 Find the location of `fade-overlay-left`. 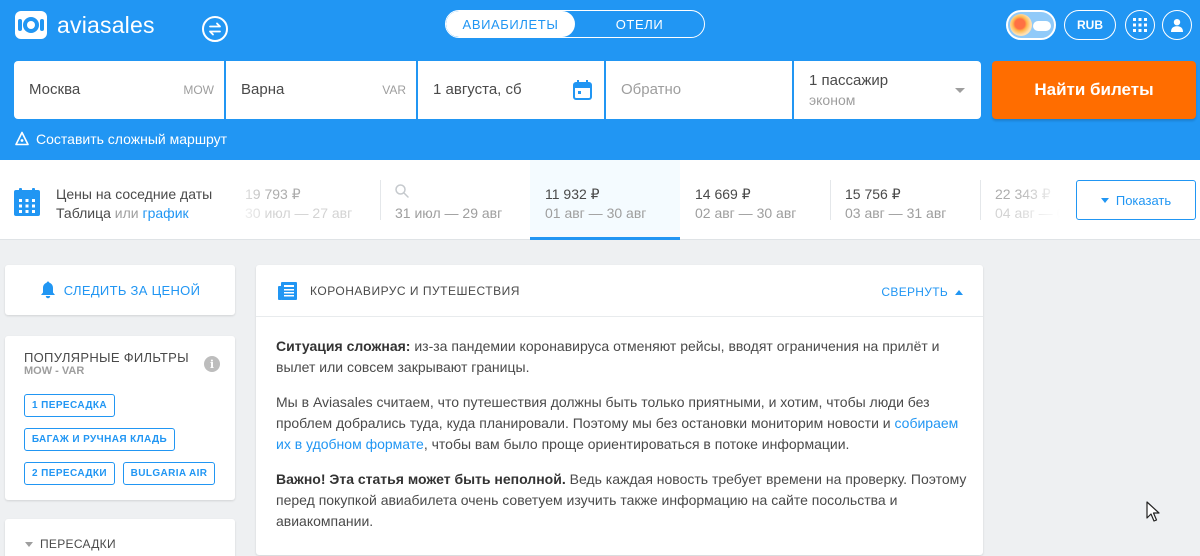

fade-overlay-left is located at coordinates (250, 205).